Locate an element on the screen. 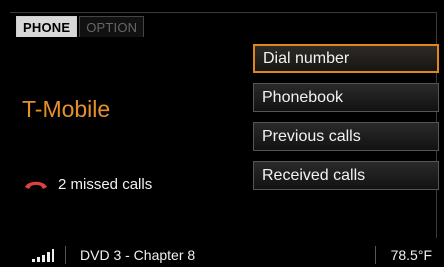  carrier-name: T-Mobile is located at coordinates (66, 109).